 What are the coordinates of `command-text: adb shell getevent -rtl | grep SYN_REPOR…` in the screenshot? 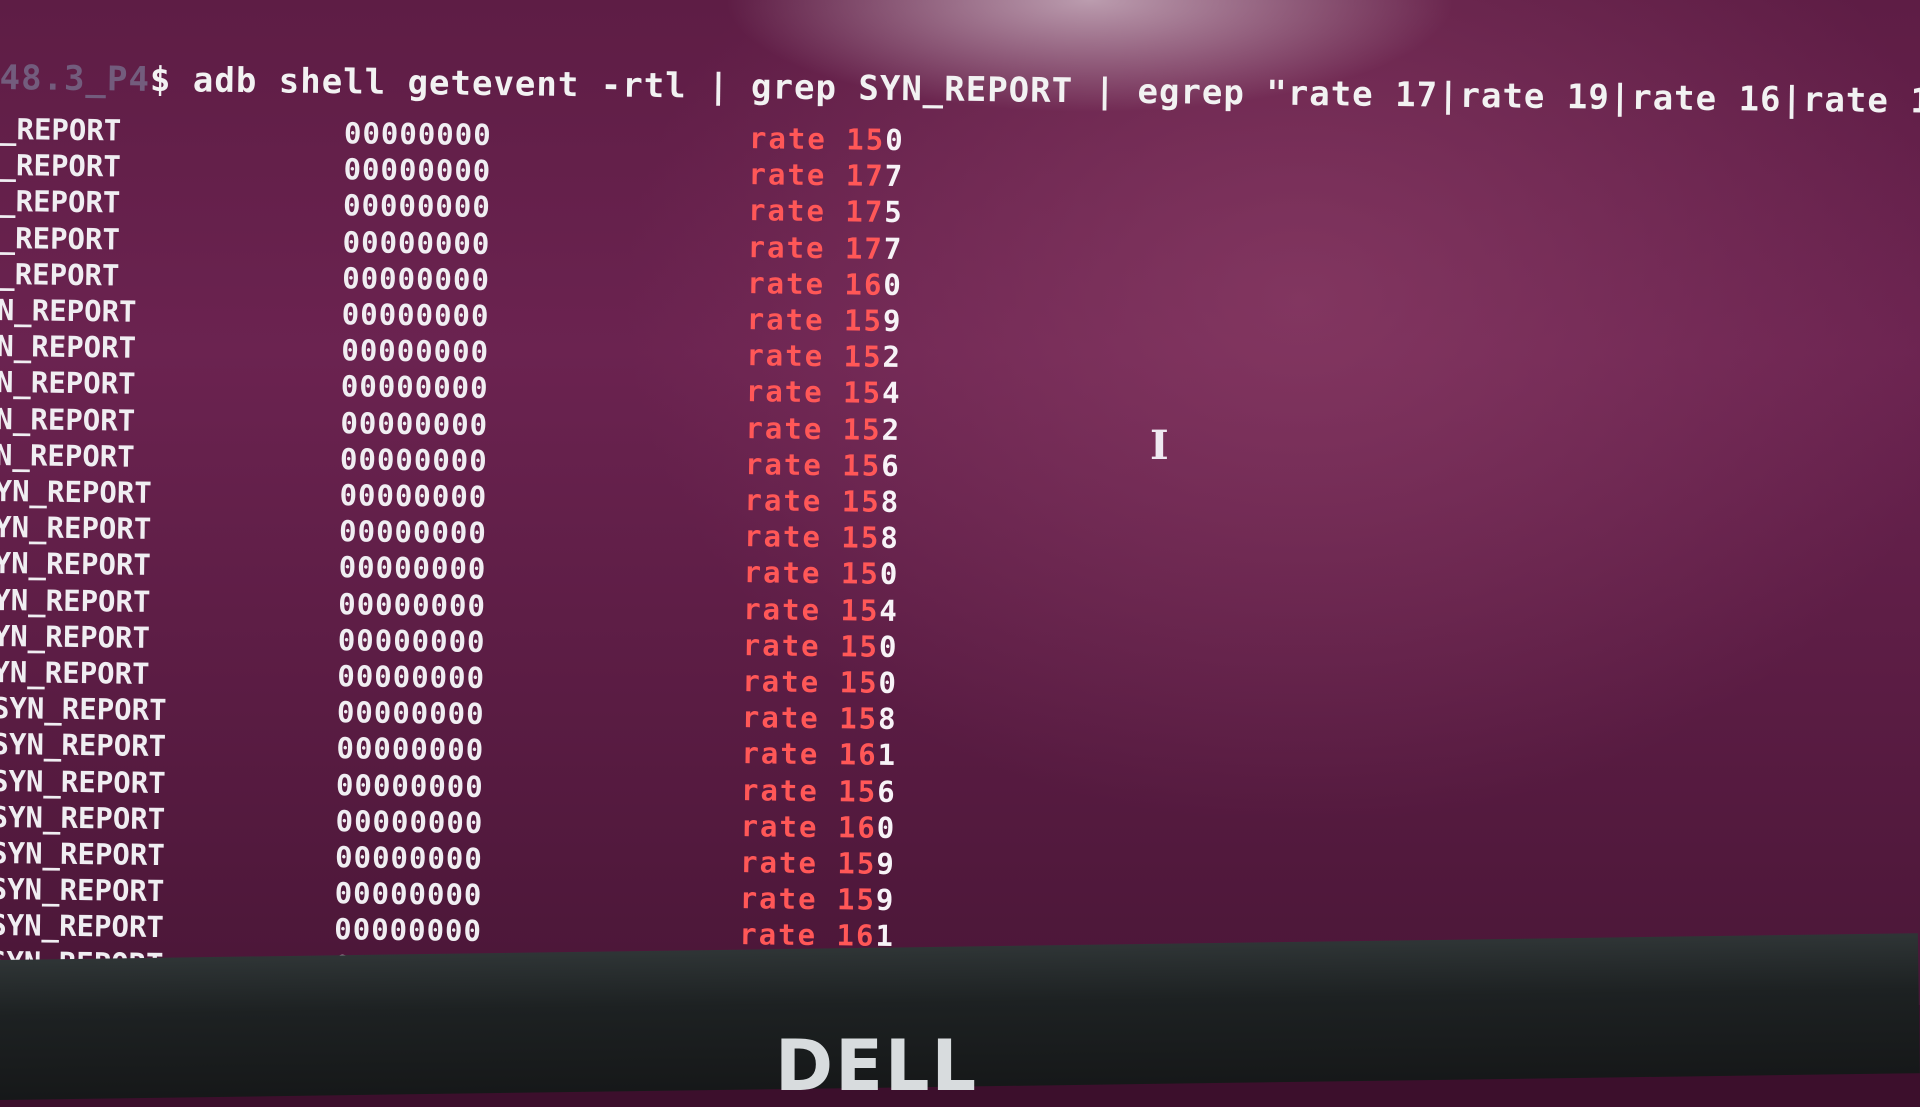 It's located at (1045, 91).